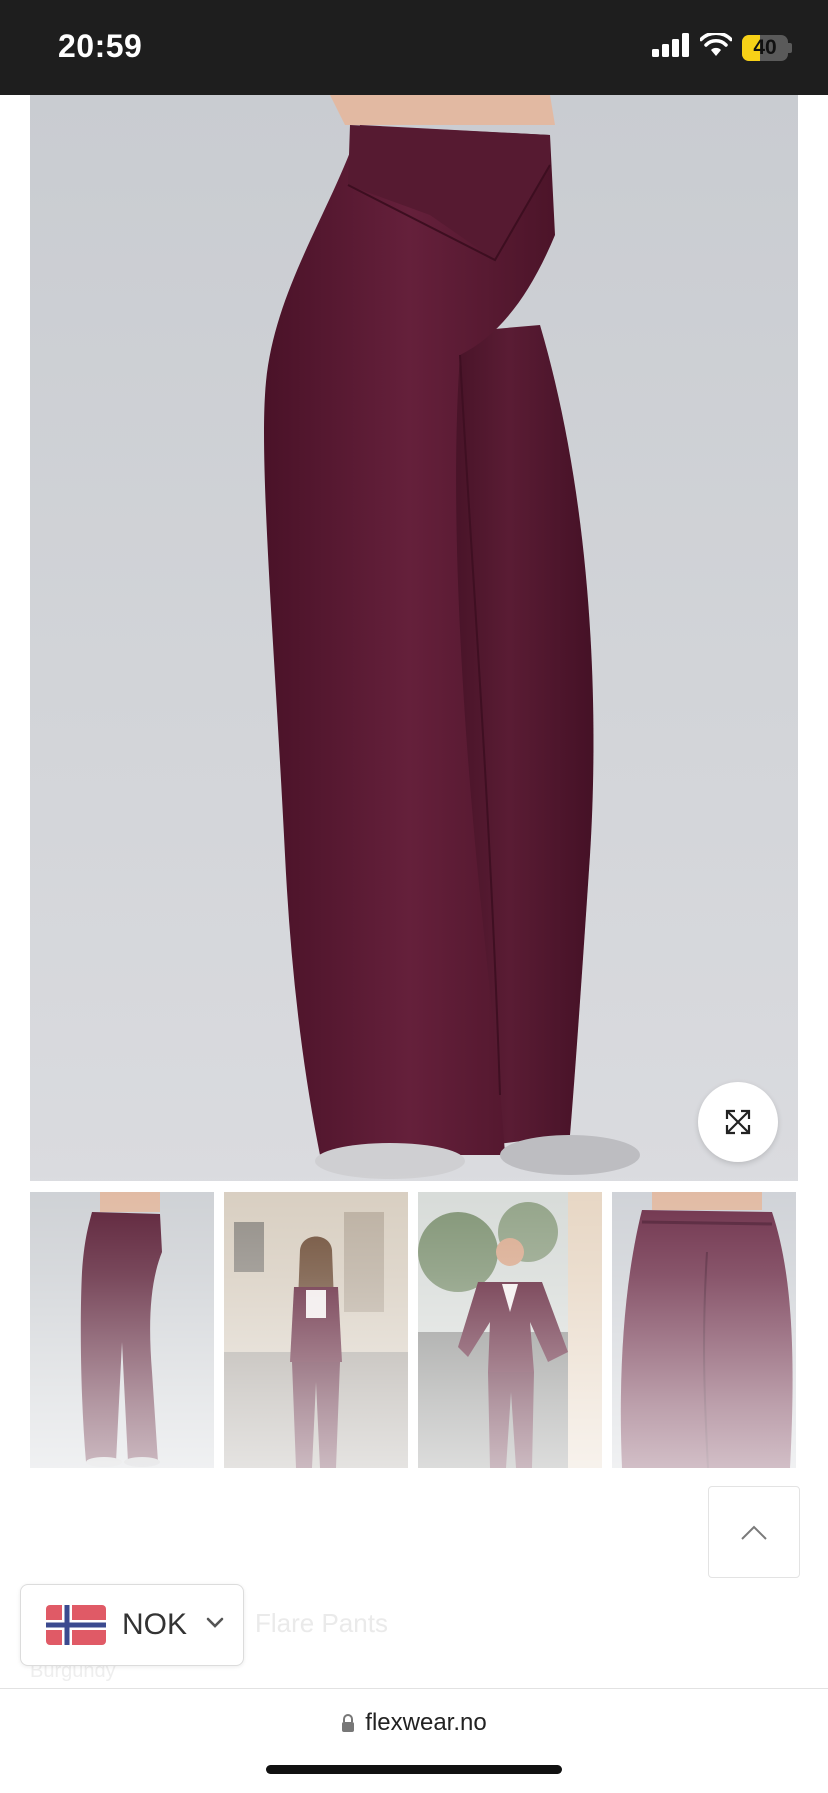  I want to click on currency-selector: NOK, so click(132, 1625).